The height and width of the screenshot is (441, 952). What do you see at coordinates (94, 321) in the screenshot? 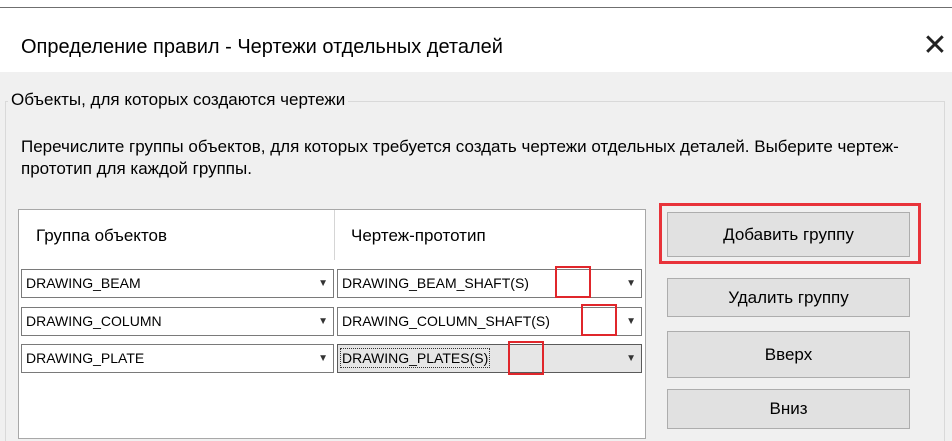
I see `combo-value: DRAWING_COLUMN` at bounding box center [94, 321].